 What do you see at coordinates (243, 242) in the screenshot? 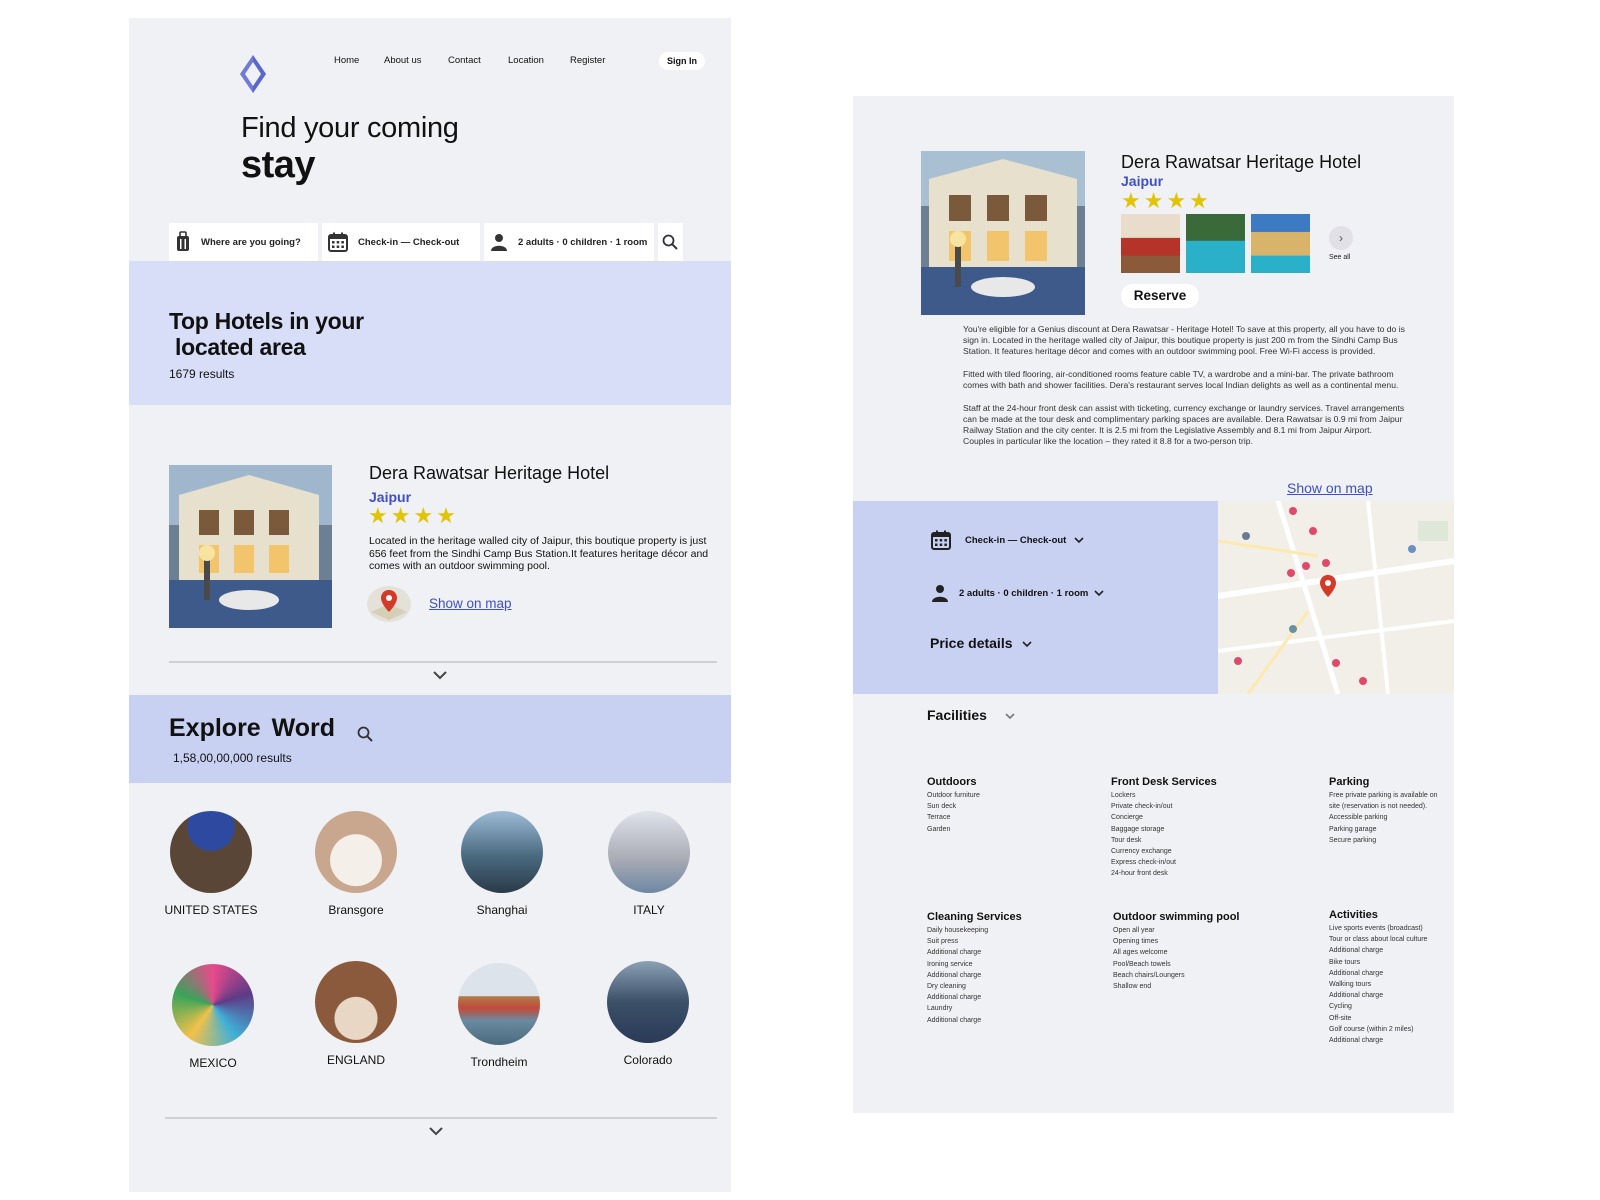
I see `destination-field: Where are you going?` at bounding box center [243, 242].